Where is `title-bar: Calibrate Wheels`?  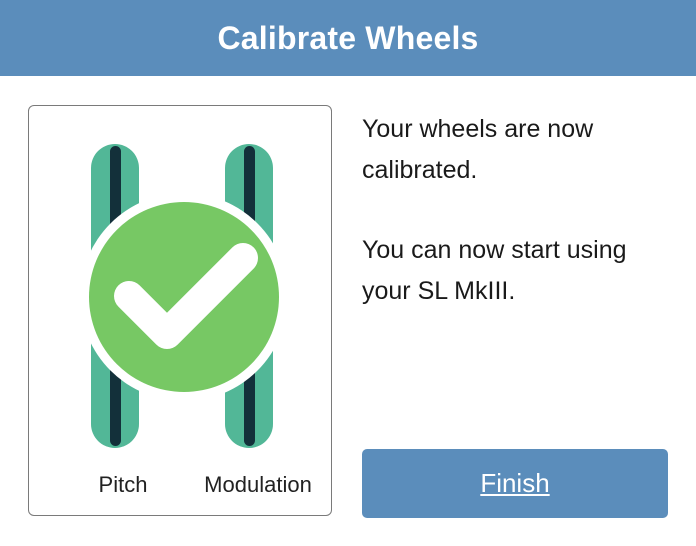 title-bar: Calibrate Wheels is located at coordinates (348, 38).